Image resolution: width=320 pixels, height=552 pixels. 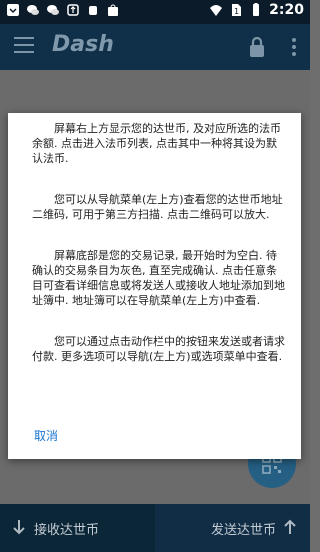 I want to click on receive-button: 接收达世币, so click(x=77, y=528).